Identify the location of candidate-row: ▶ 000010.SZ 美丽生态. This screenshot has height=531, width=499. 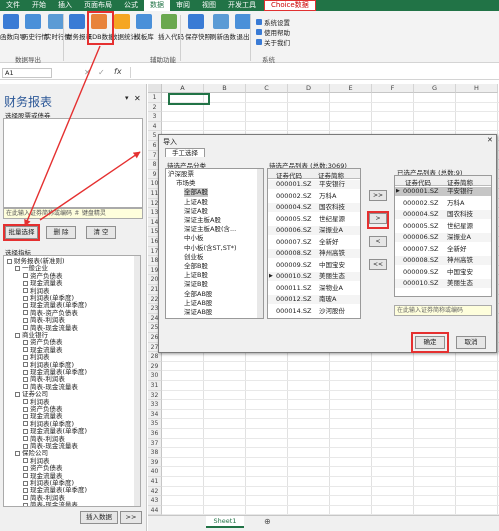
(314, 276).